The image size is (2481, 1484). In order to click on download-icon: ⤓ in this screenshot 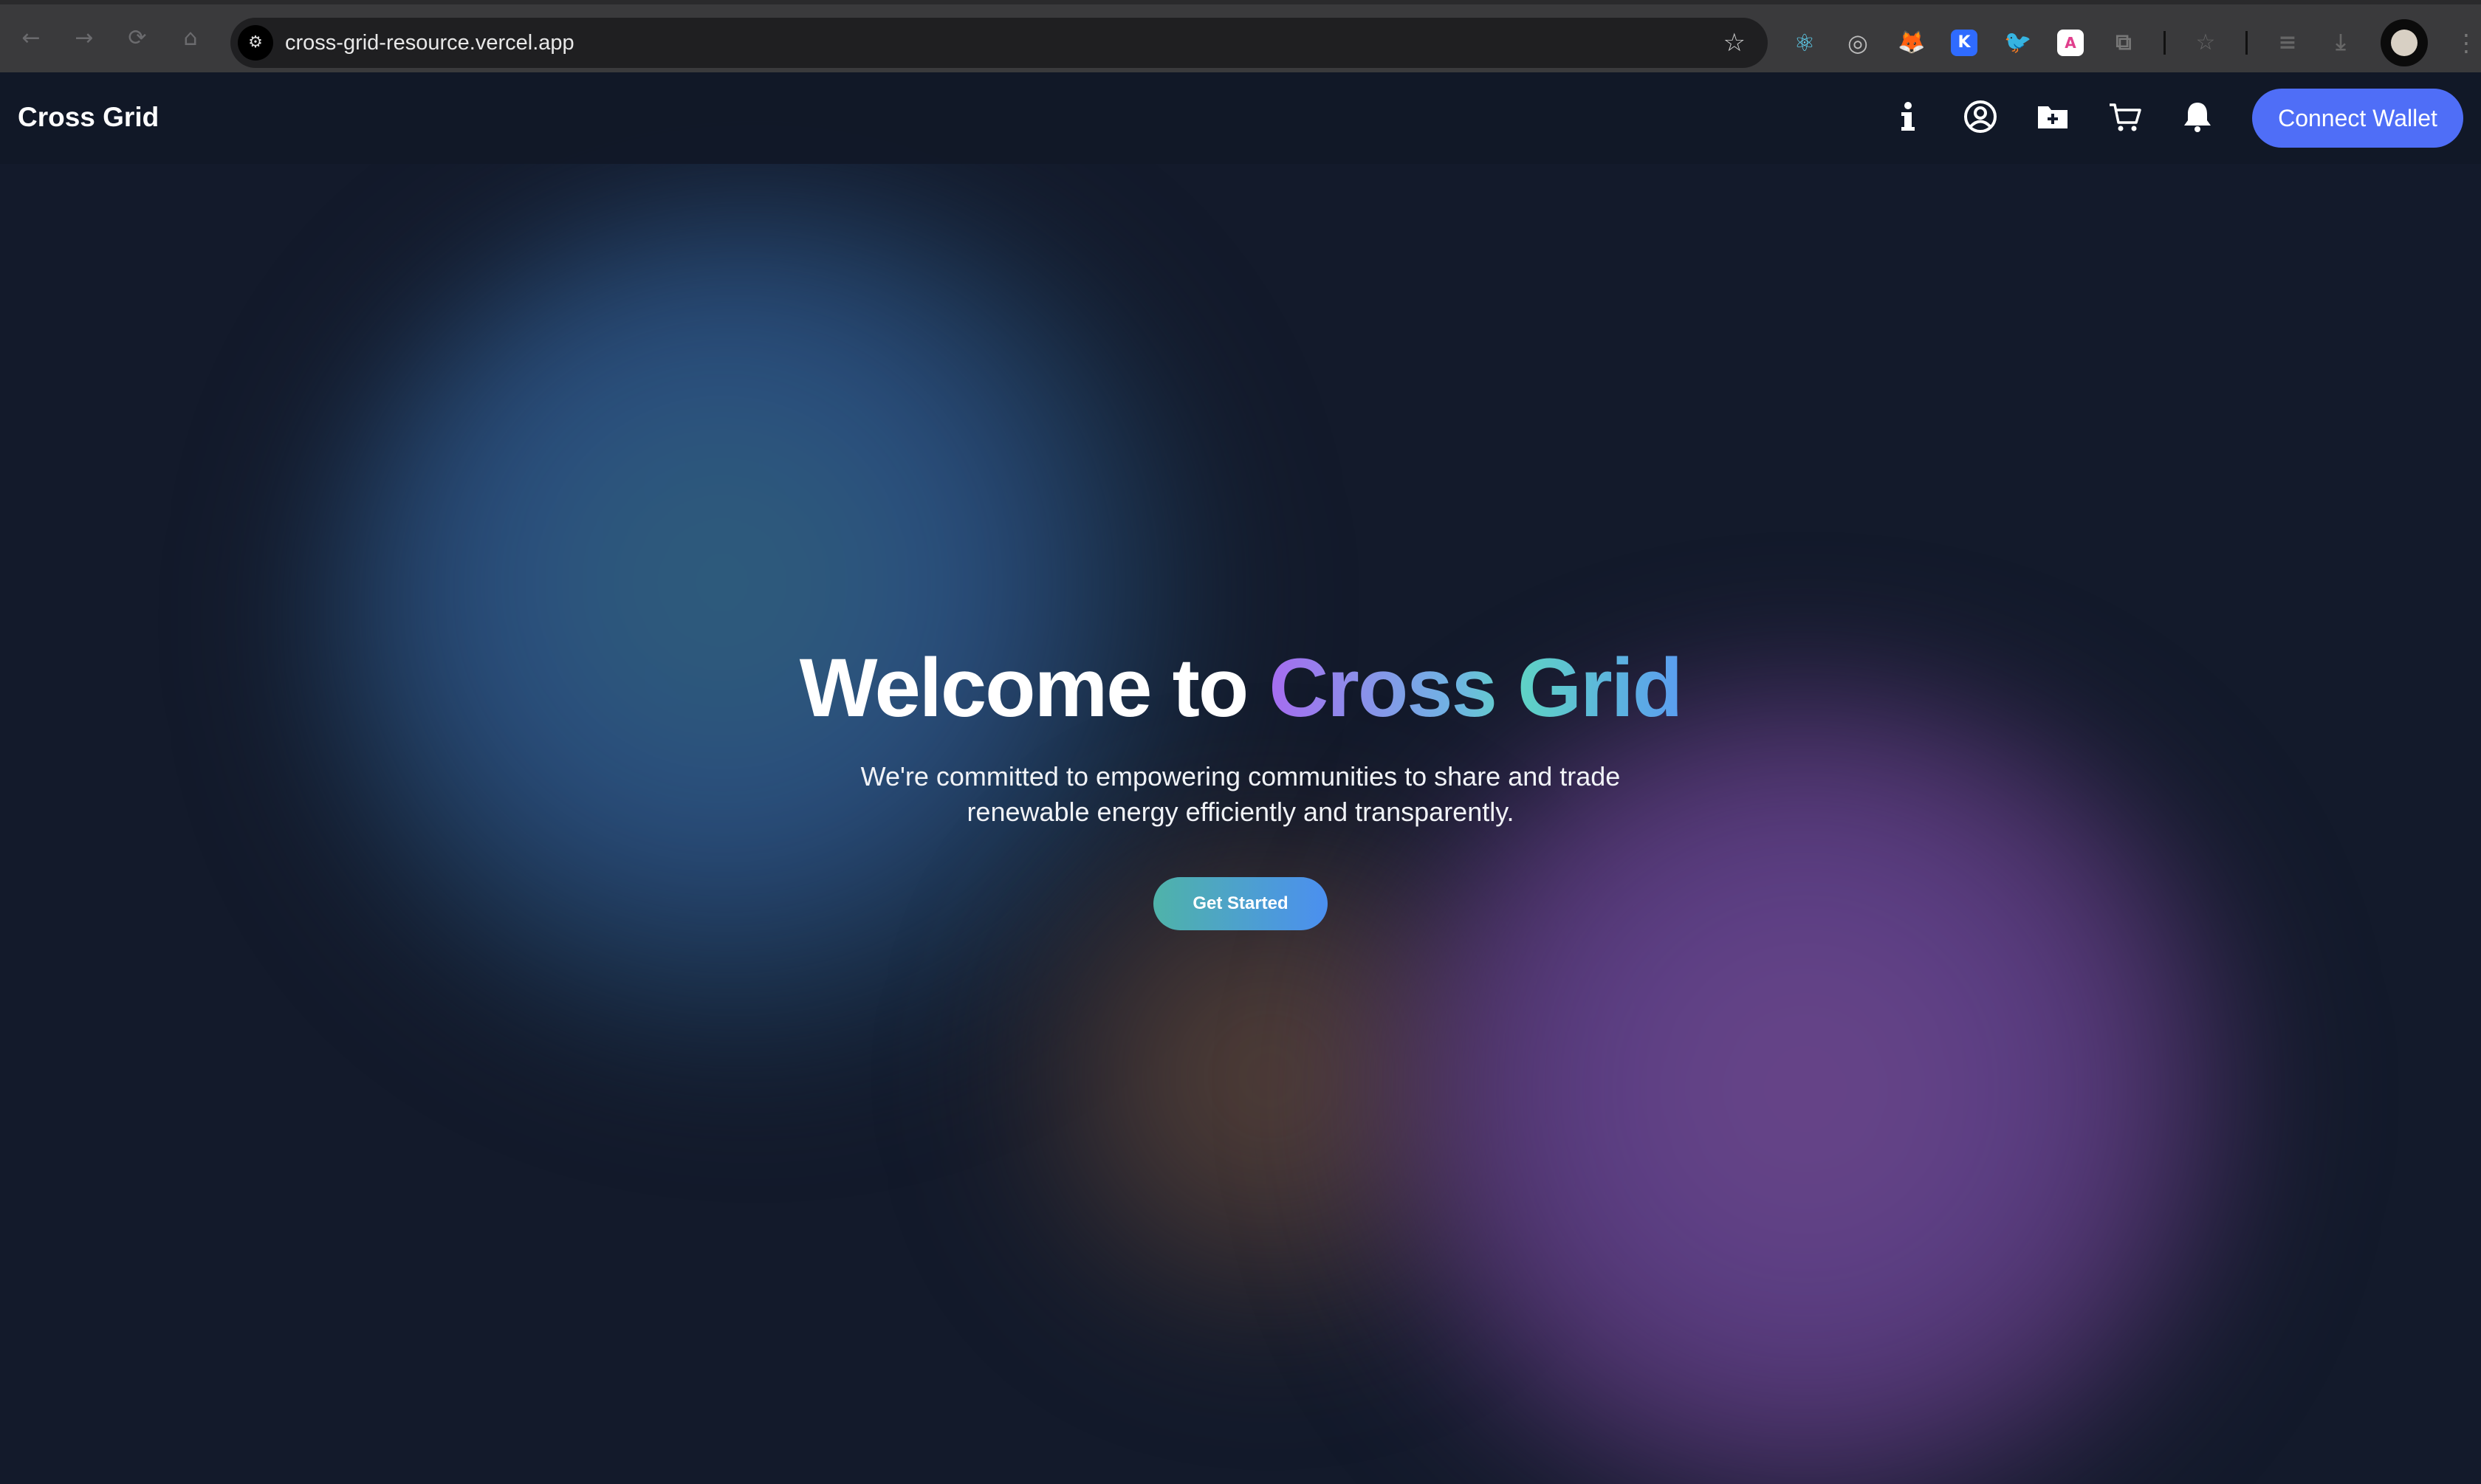, I will do `click(2340, 43)`.